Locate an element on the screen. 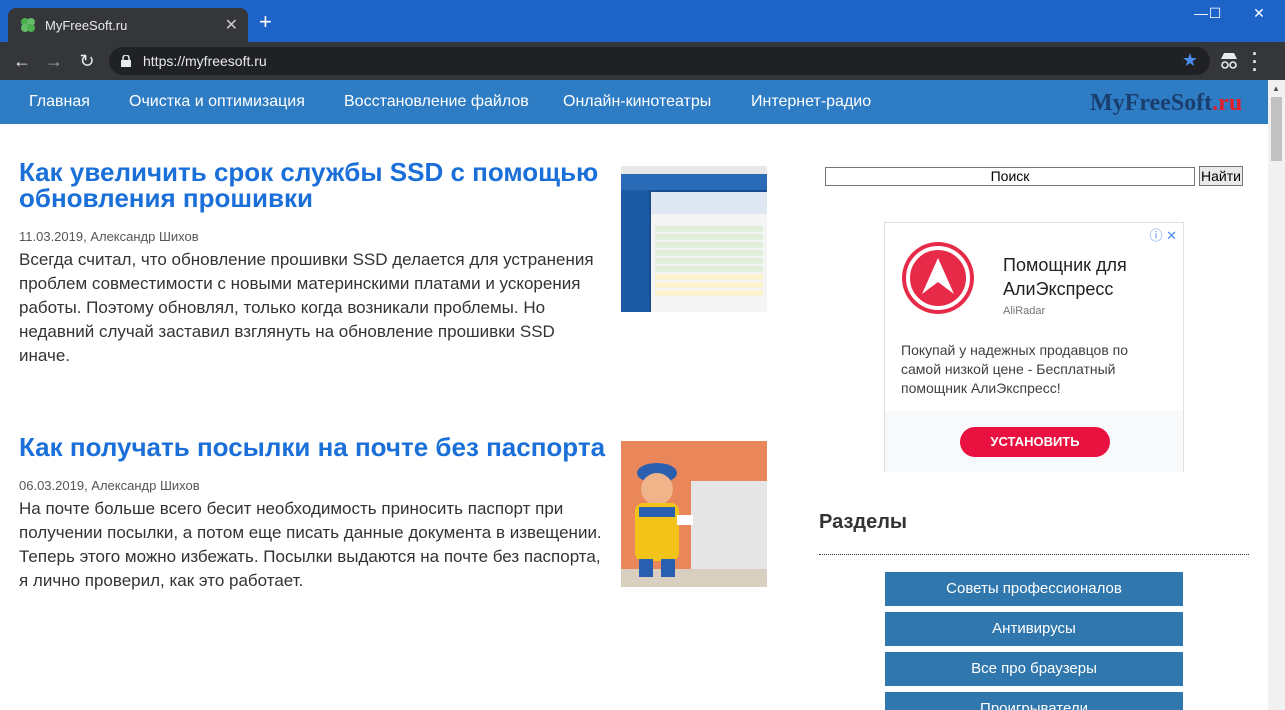 This screenshot has width=1285, height=710. page-scrollbar: ▲ is located at coordinates (1276, 395).